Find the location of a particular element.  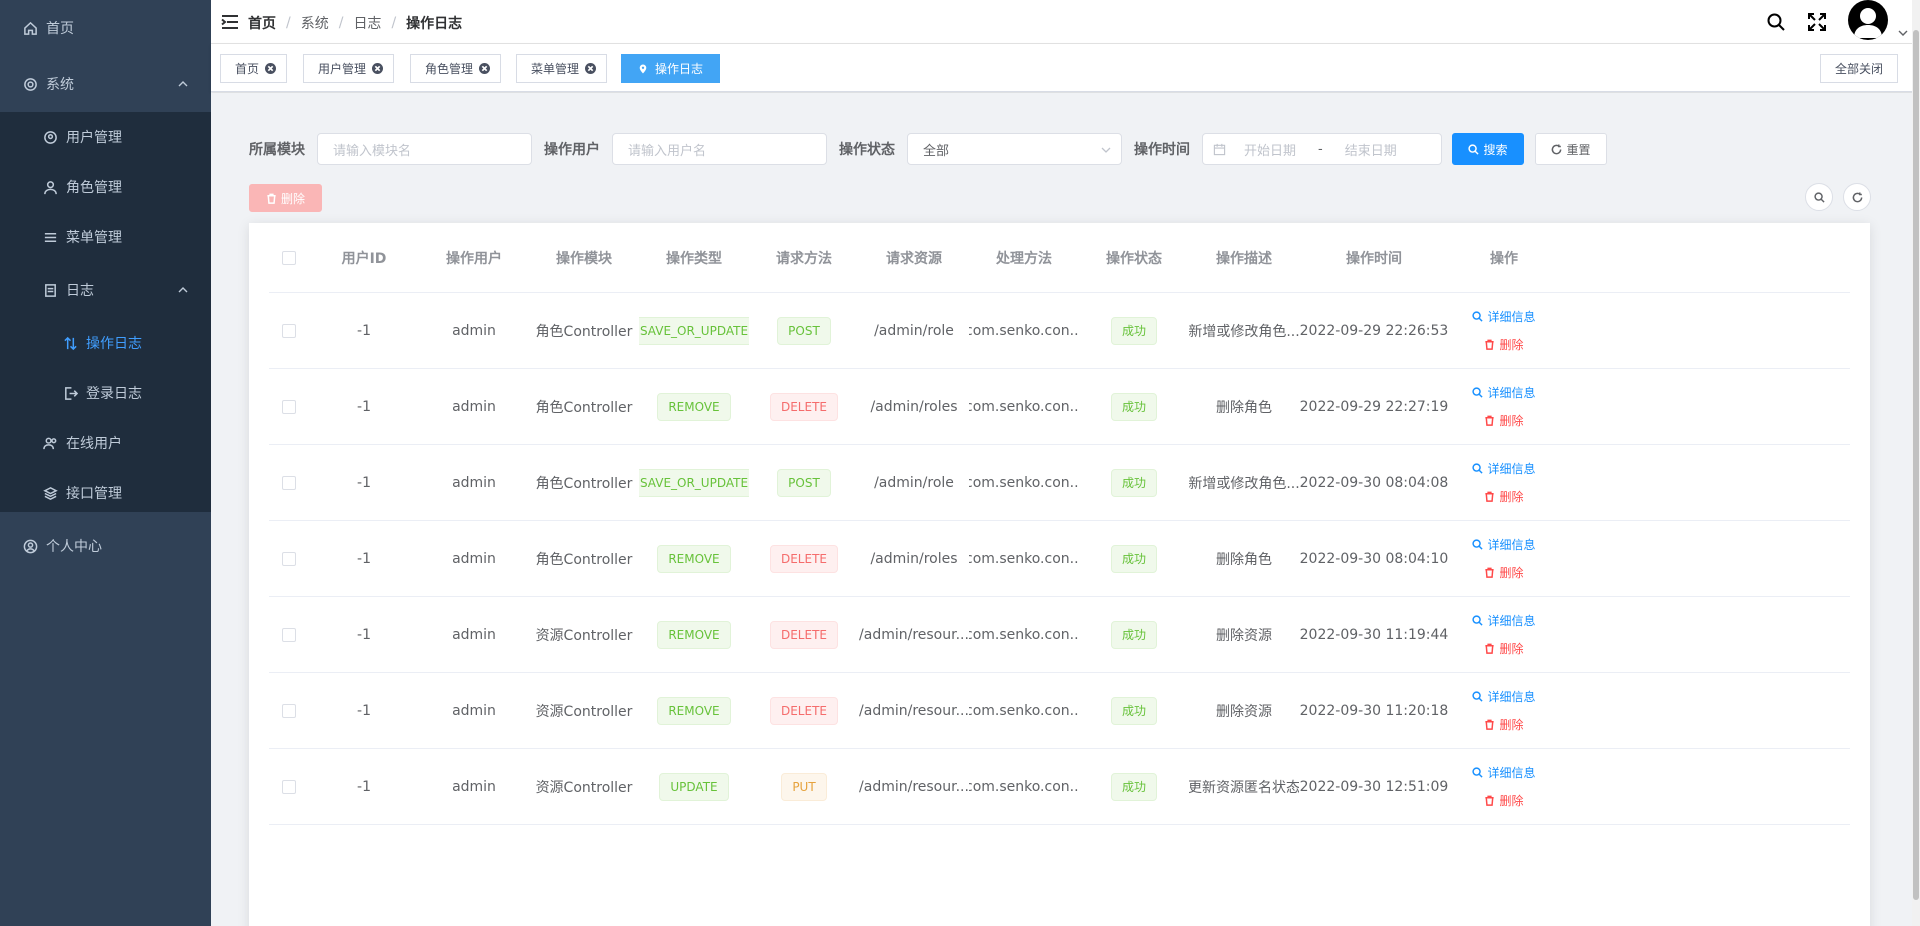

sidebar-item-roles: 角色管理 is located at coordinates (105, 187).